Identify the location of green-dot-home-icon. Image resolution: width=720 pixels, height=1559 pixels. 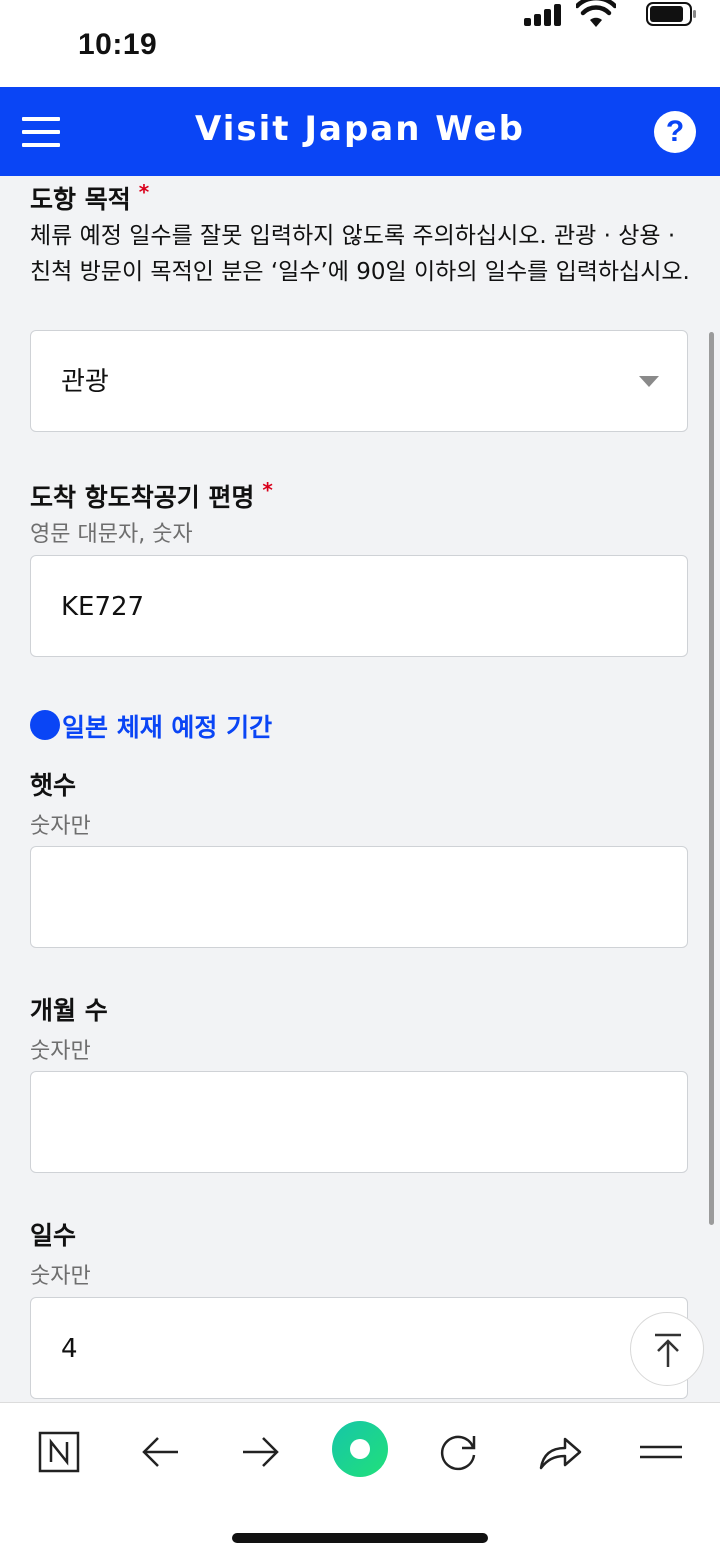
(360, 1449).